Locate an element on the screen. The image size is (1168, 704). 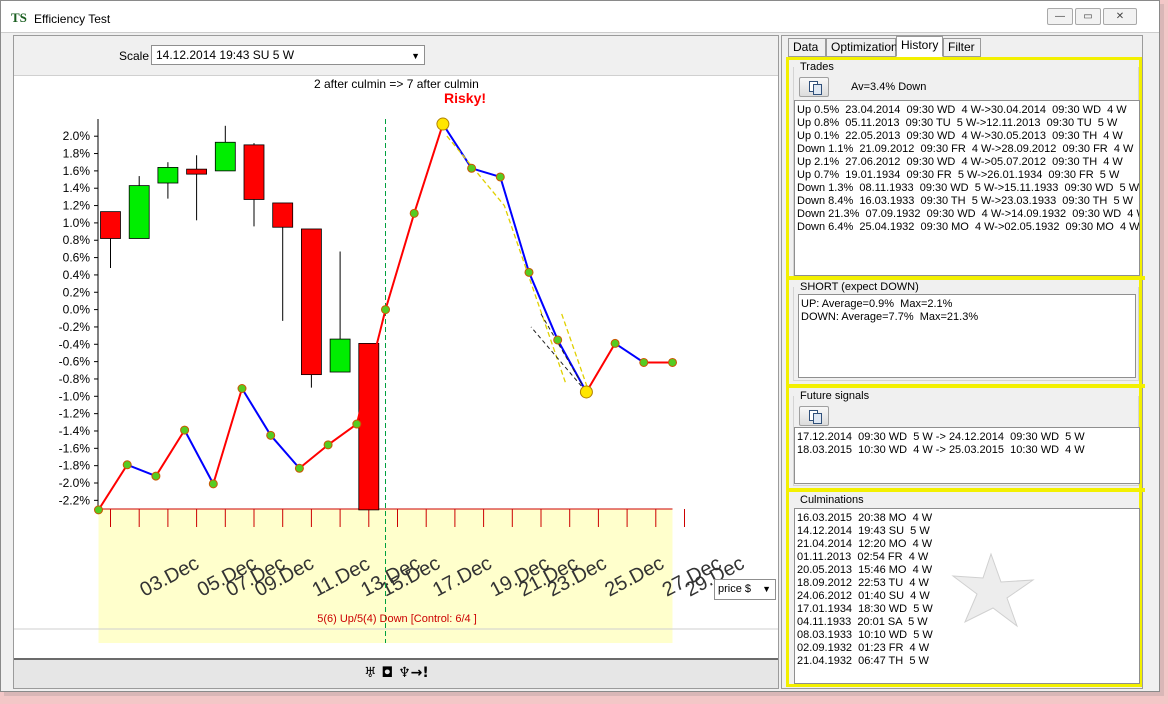
window-title: Efficiency Test is located at coordinates (72, 19).